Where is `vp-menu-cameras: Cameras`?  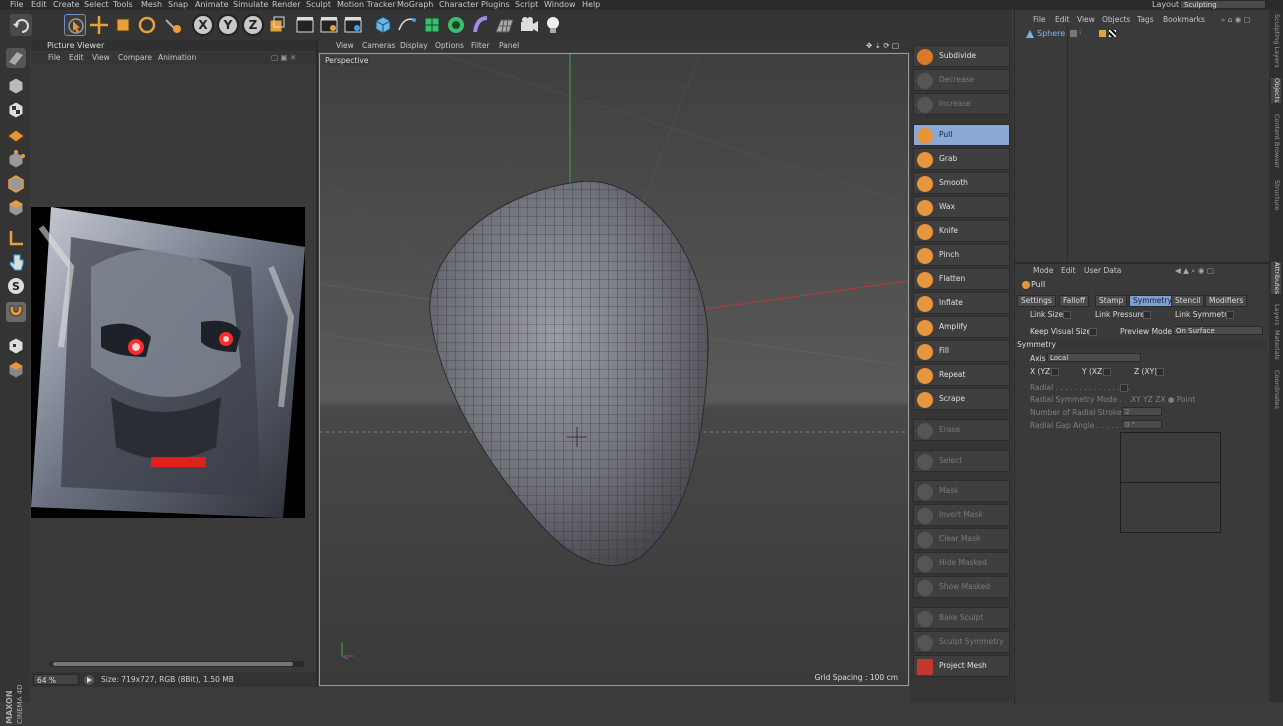
vp-menu-cameras: Cameras is located at coordinates (378, 46).